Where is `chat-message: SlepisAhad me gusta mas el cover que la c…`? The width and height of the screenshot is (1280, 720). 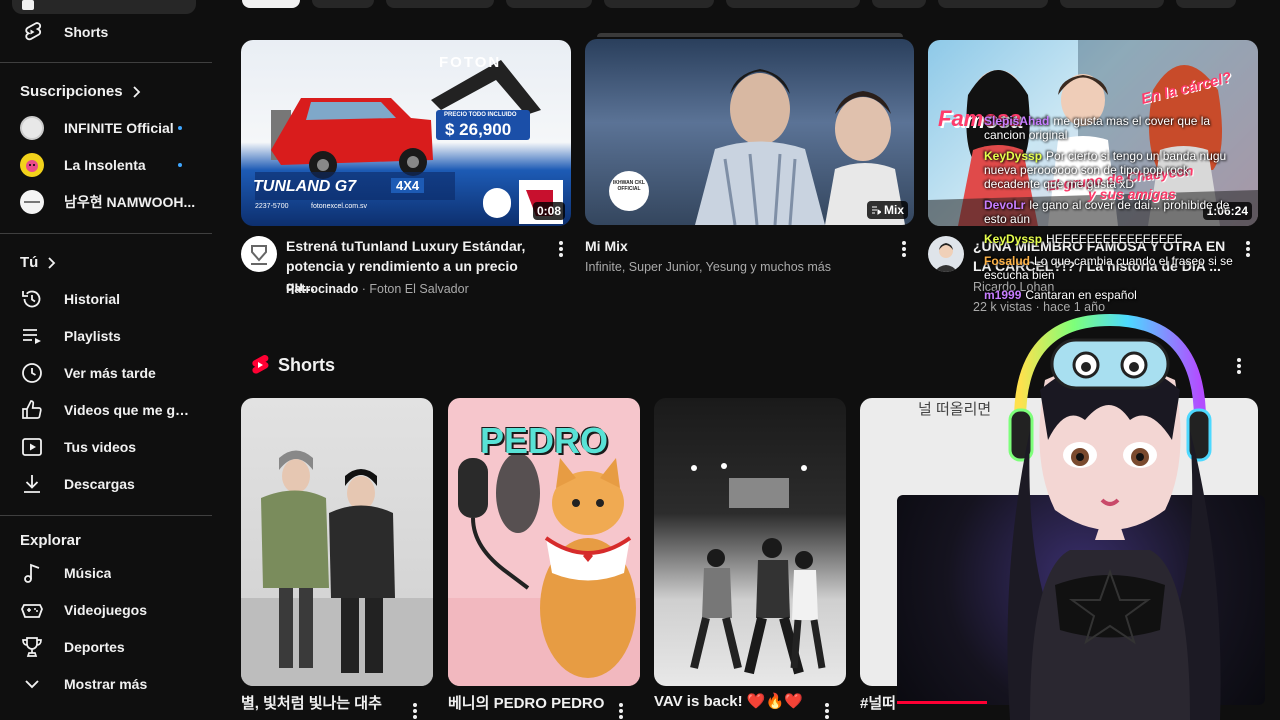
chat-message: SlepisAhad me gusta mas el cover que la c… is located at coordinates (1114, 128).